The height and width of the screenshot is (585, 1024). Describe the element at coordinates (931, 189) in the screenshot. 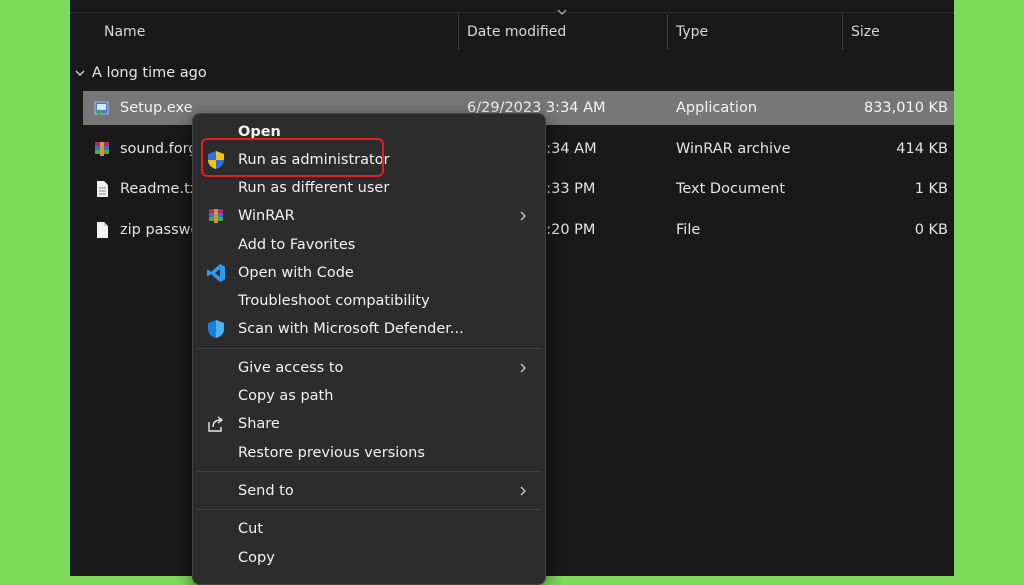

I see `file-size: 1 KB` at that location.